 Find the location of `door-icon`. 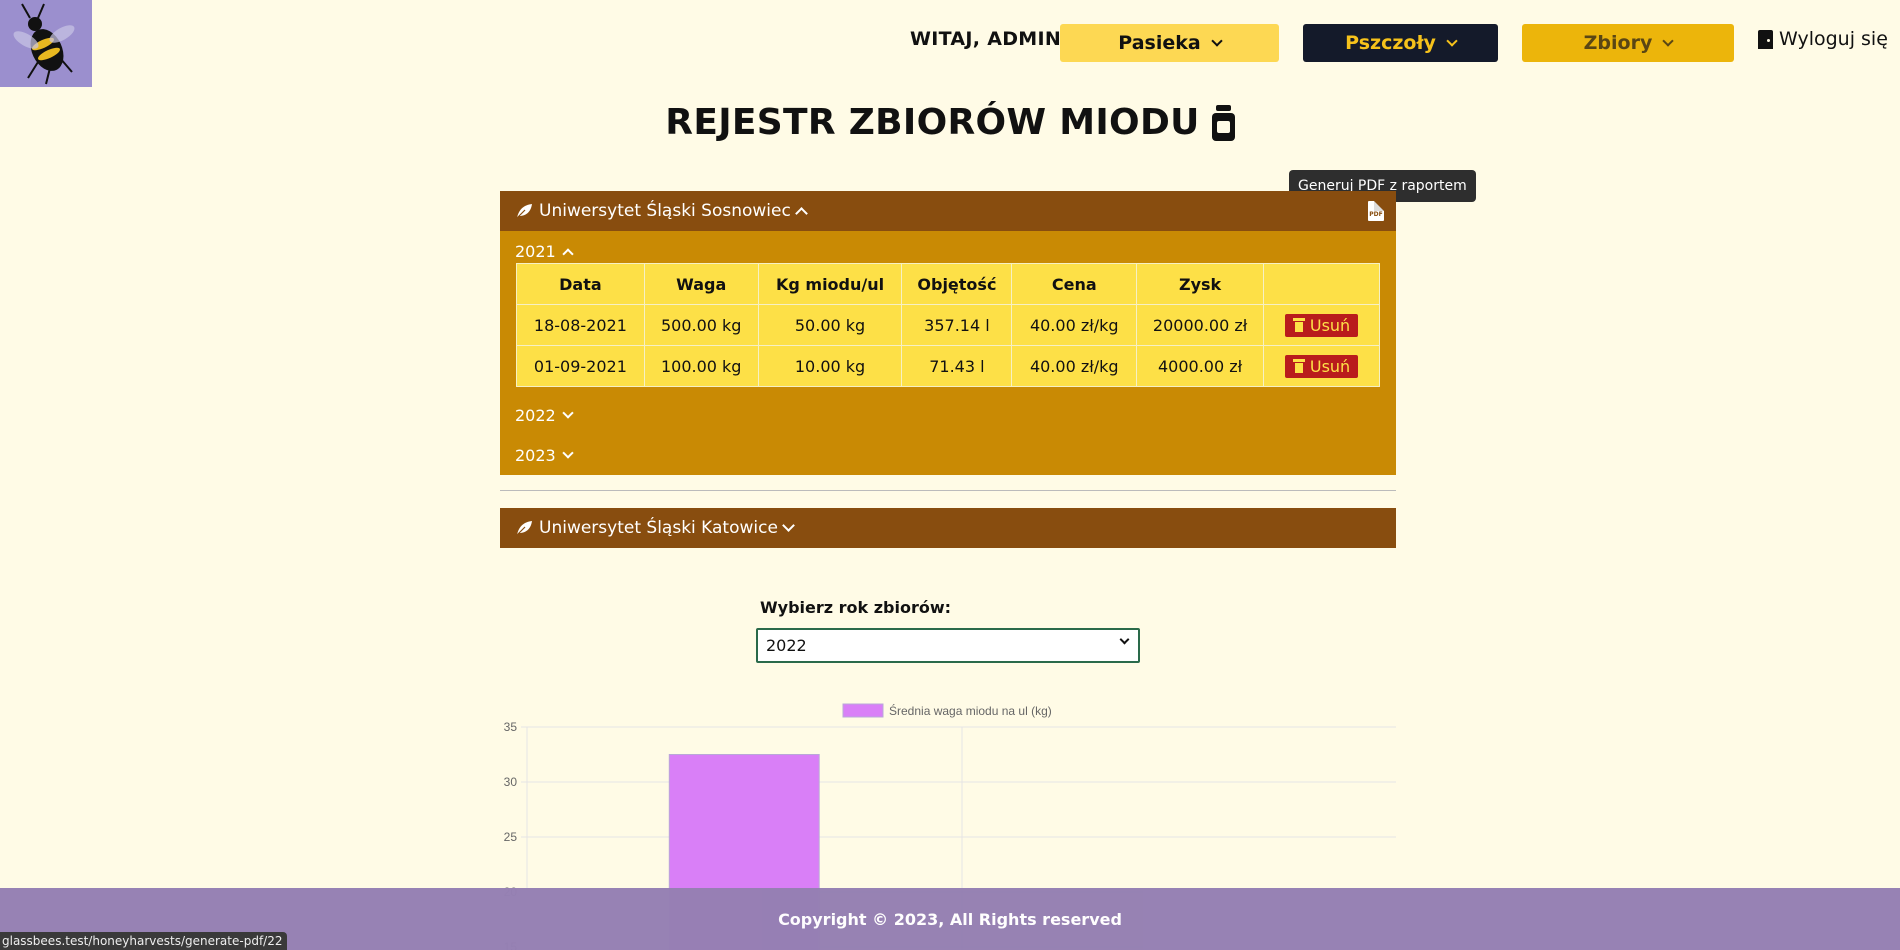

door-icon is located at coordinates (1765, 39).